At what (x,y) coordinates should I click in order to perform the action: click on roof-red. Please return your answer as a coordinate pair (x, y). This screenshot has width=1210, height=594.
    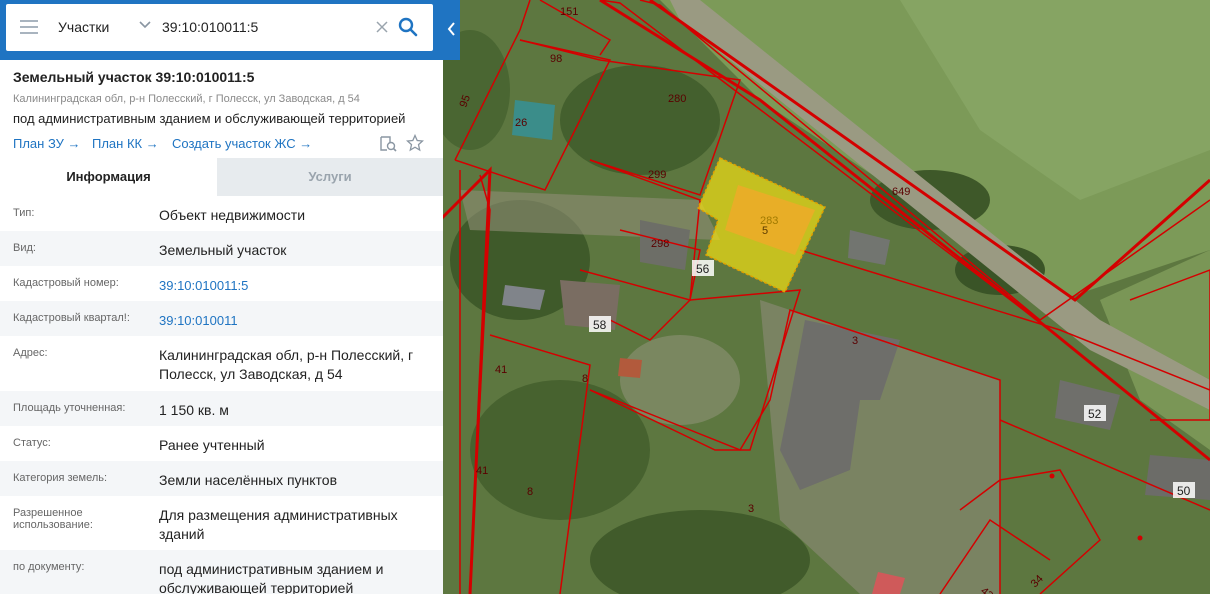
    Looking at the image, I should click on (630, 368).